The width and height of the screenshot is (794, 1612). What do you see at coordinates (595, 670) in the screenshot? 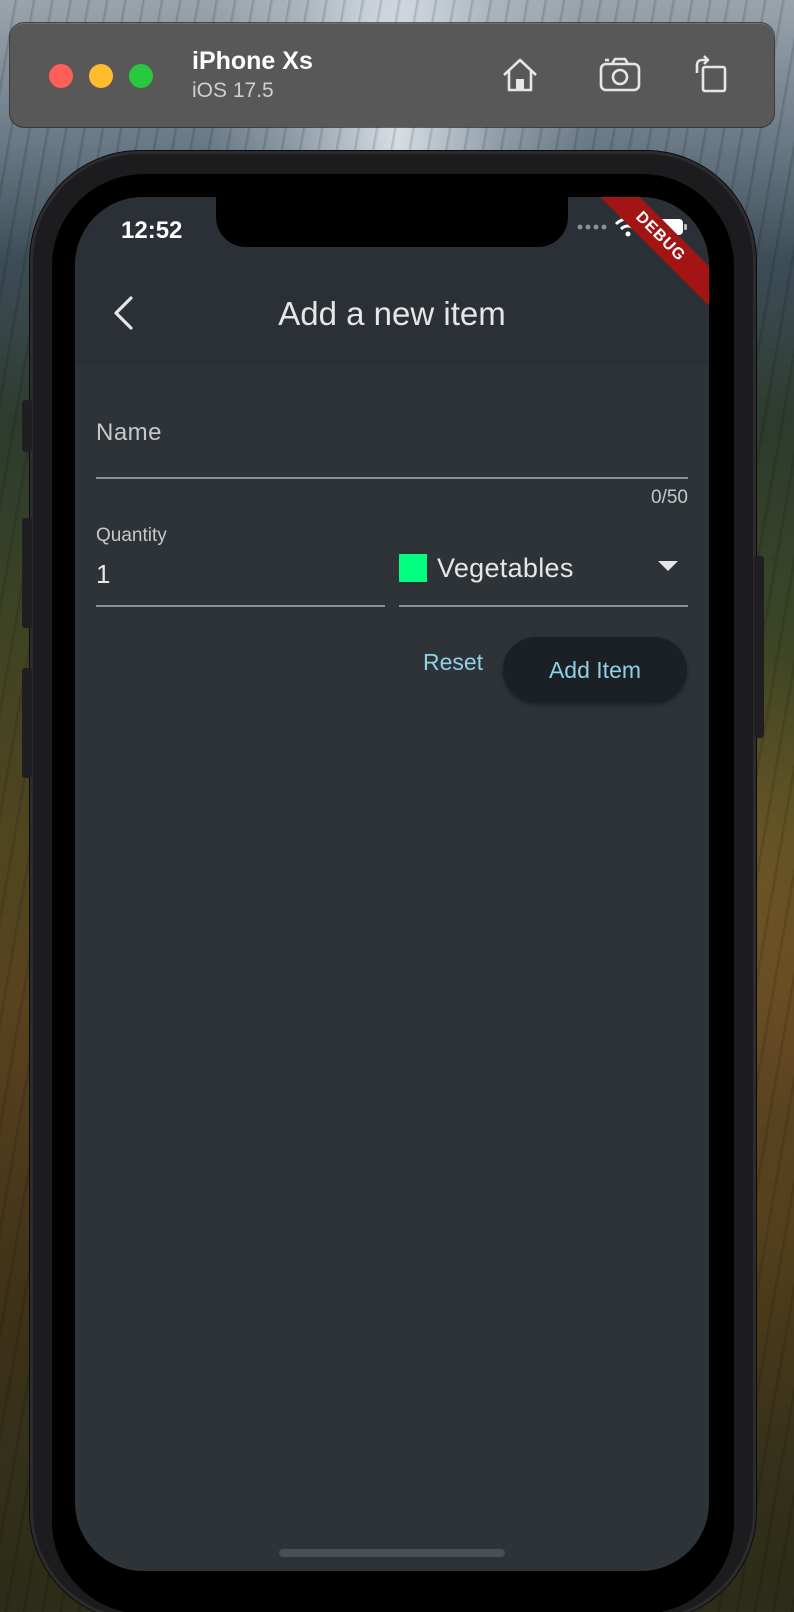
I see `add-item-button: Add Item` at bounding box center [595, 670].